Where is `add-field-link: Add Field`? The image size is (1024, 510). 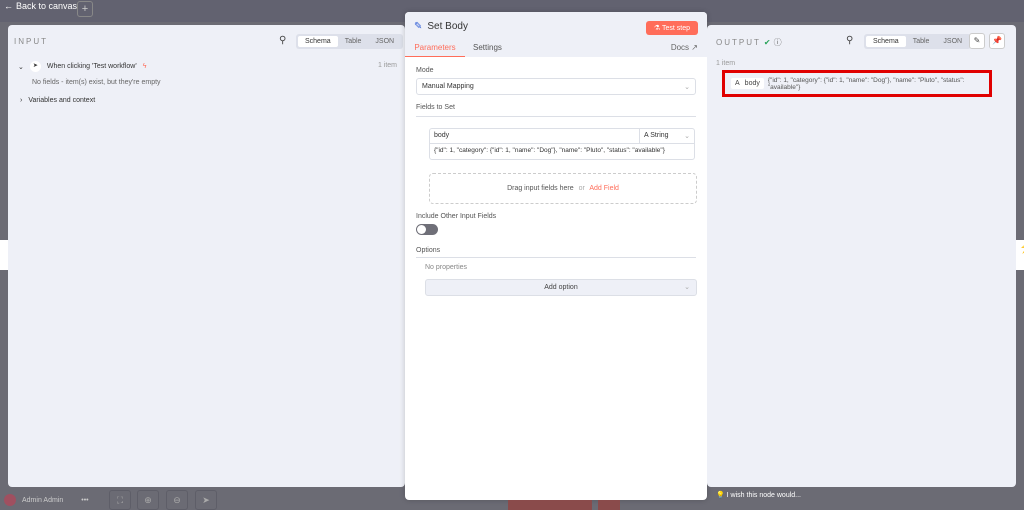
add-field-link: Add Field is located at coordinates (604, 188).